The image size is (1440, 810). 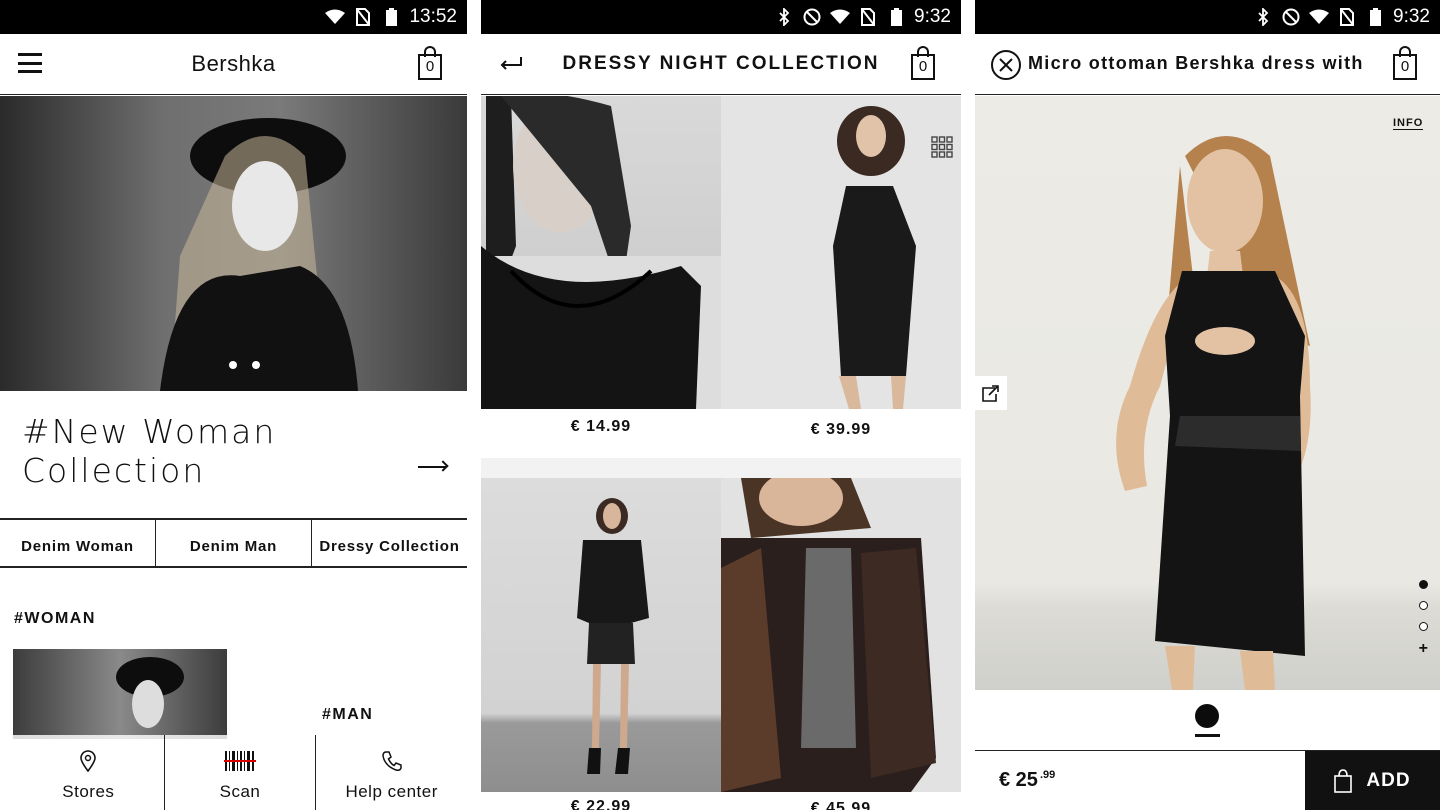 I want to click on row-divider, so click(x=721, y=468).